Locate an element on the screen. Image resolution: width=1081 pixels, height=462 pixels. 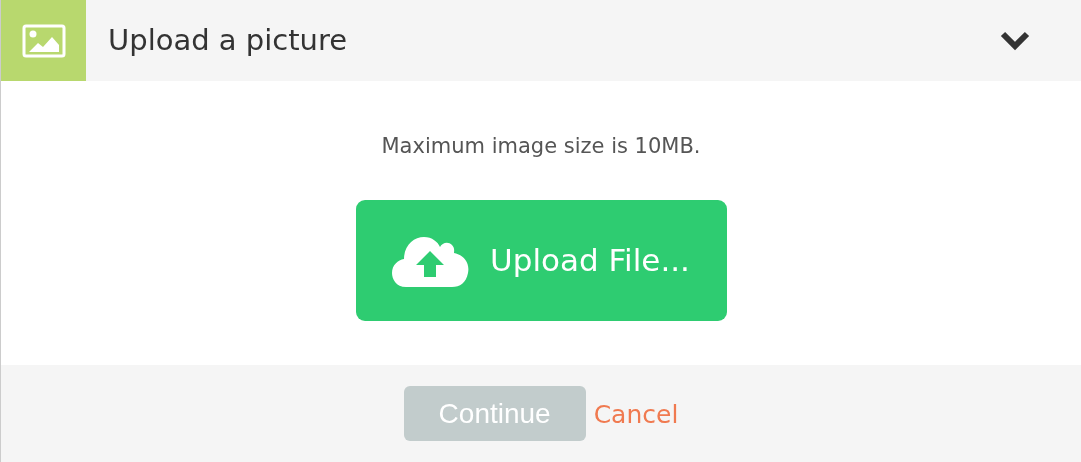
cancel-link: Cancel is located at coordinates (636, 415).